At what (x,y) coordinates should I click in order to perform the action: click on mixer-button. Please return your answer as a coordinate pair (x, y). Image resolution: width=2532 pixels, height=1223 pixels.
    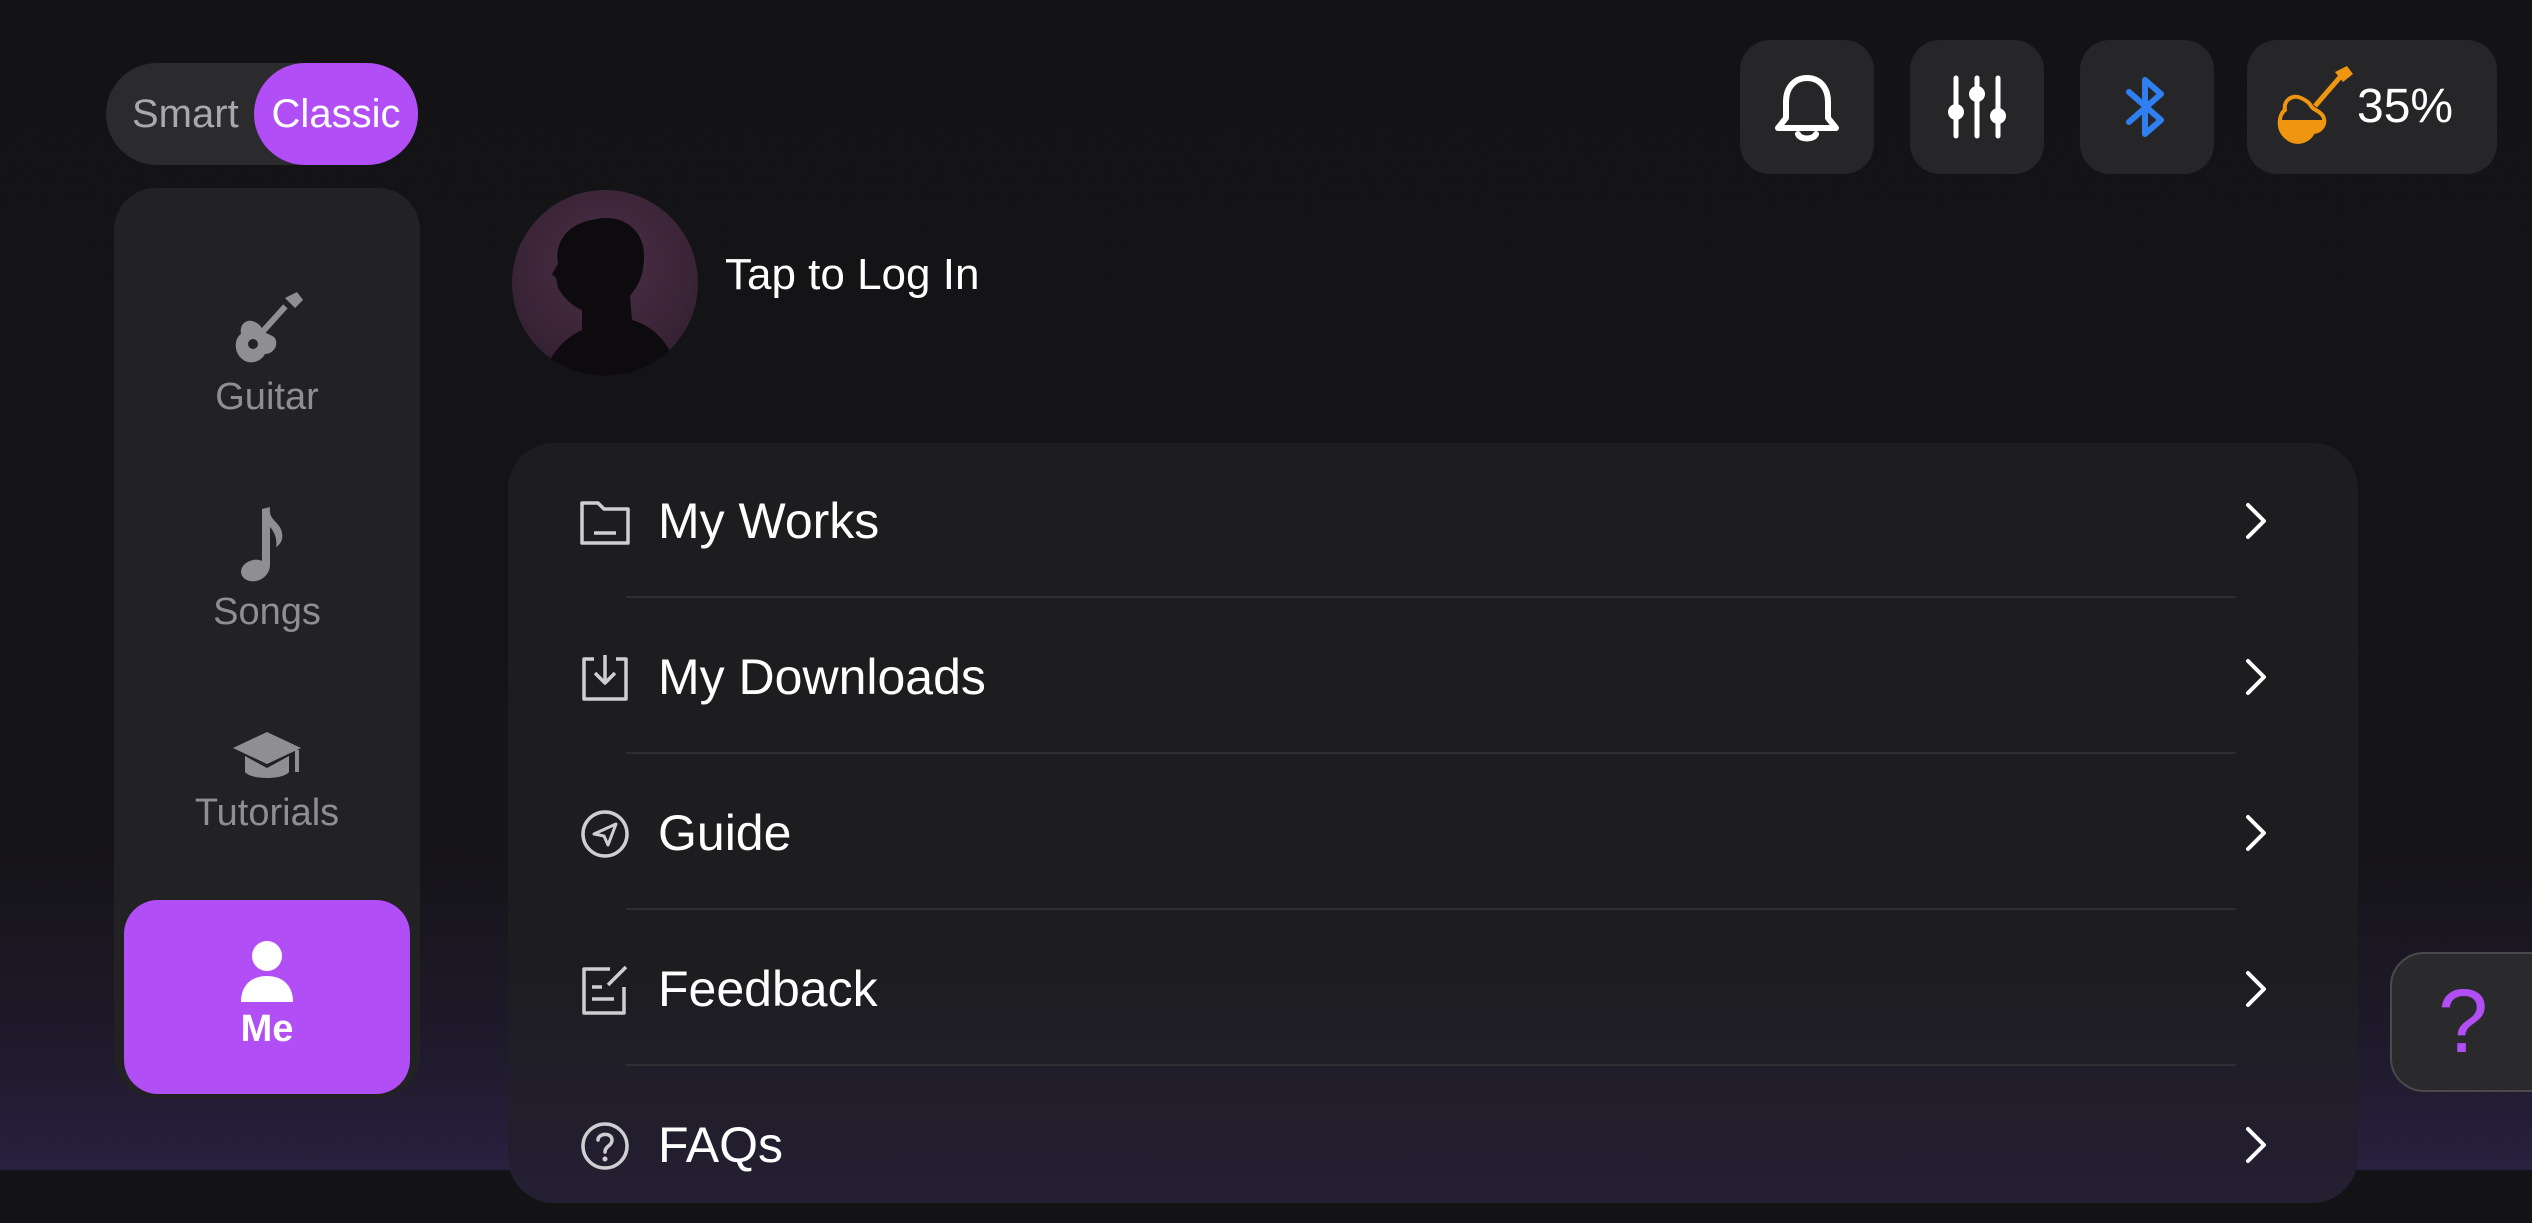
    Looking at the image, I should click on (1977, 107).